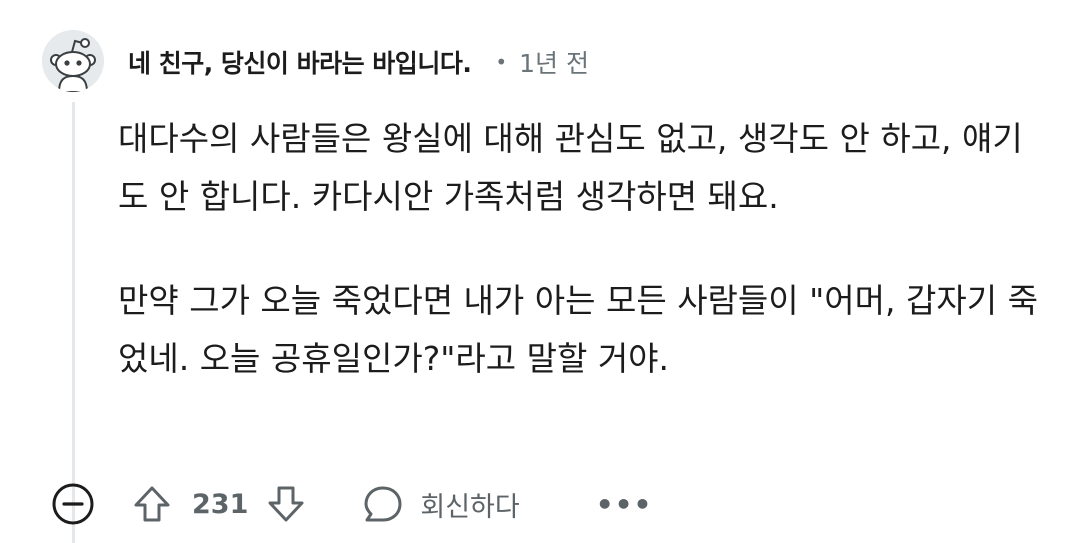  I want to click on minus-circle-icon, so click(73, 504).